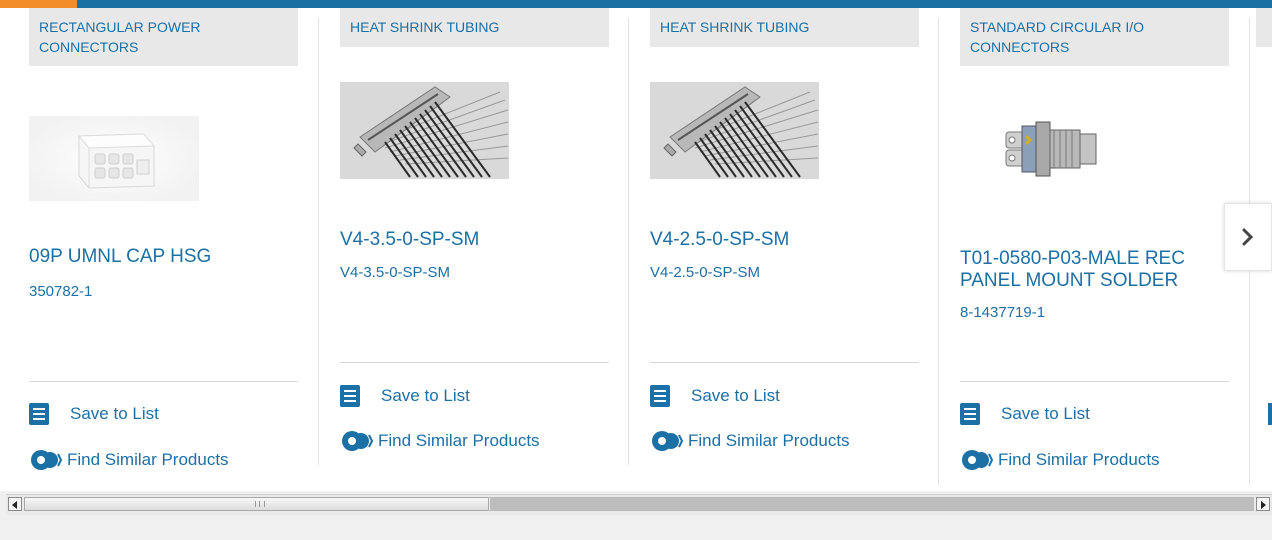 The width and height of the screenshot is (1272, 540). Describe the element at coordinates (260, 504) in the screenshot. I see `grip-icon` at that location.